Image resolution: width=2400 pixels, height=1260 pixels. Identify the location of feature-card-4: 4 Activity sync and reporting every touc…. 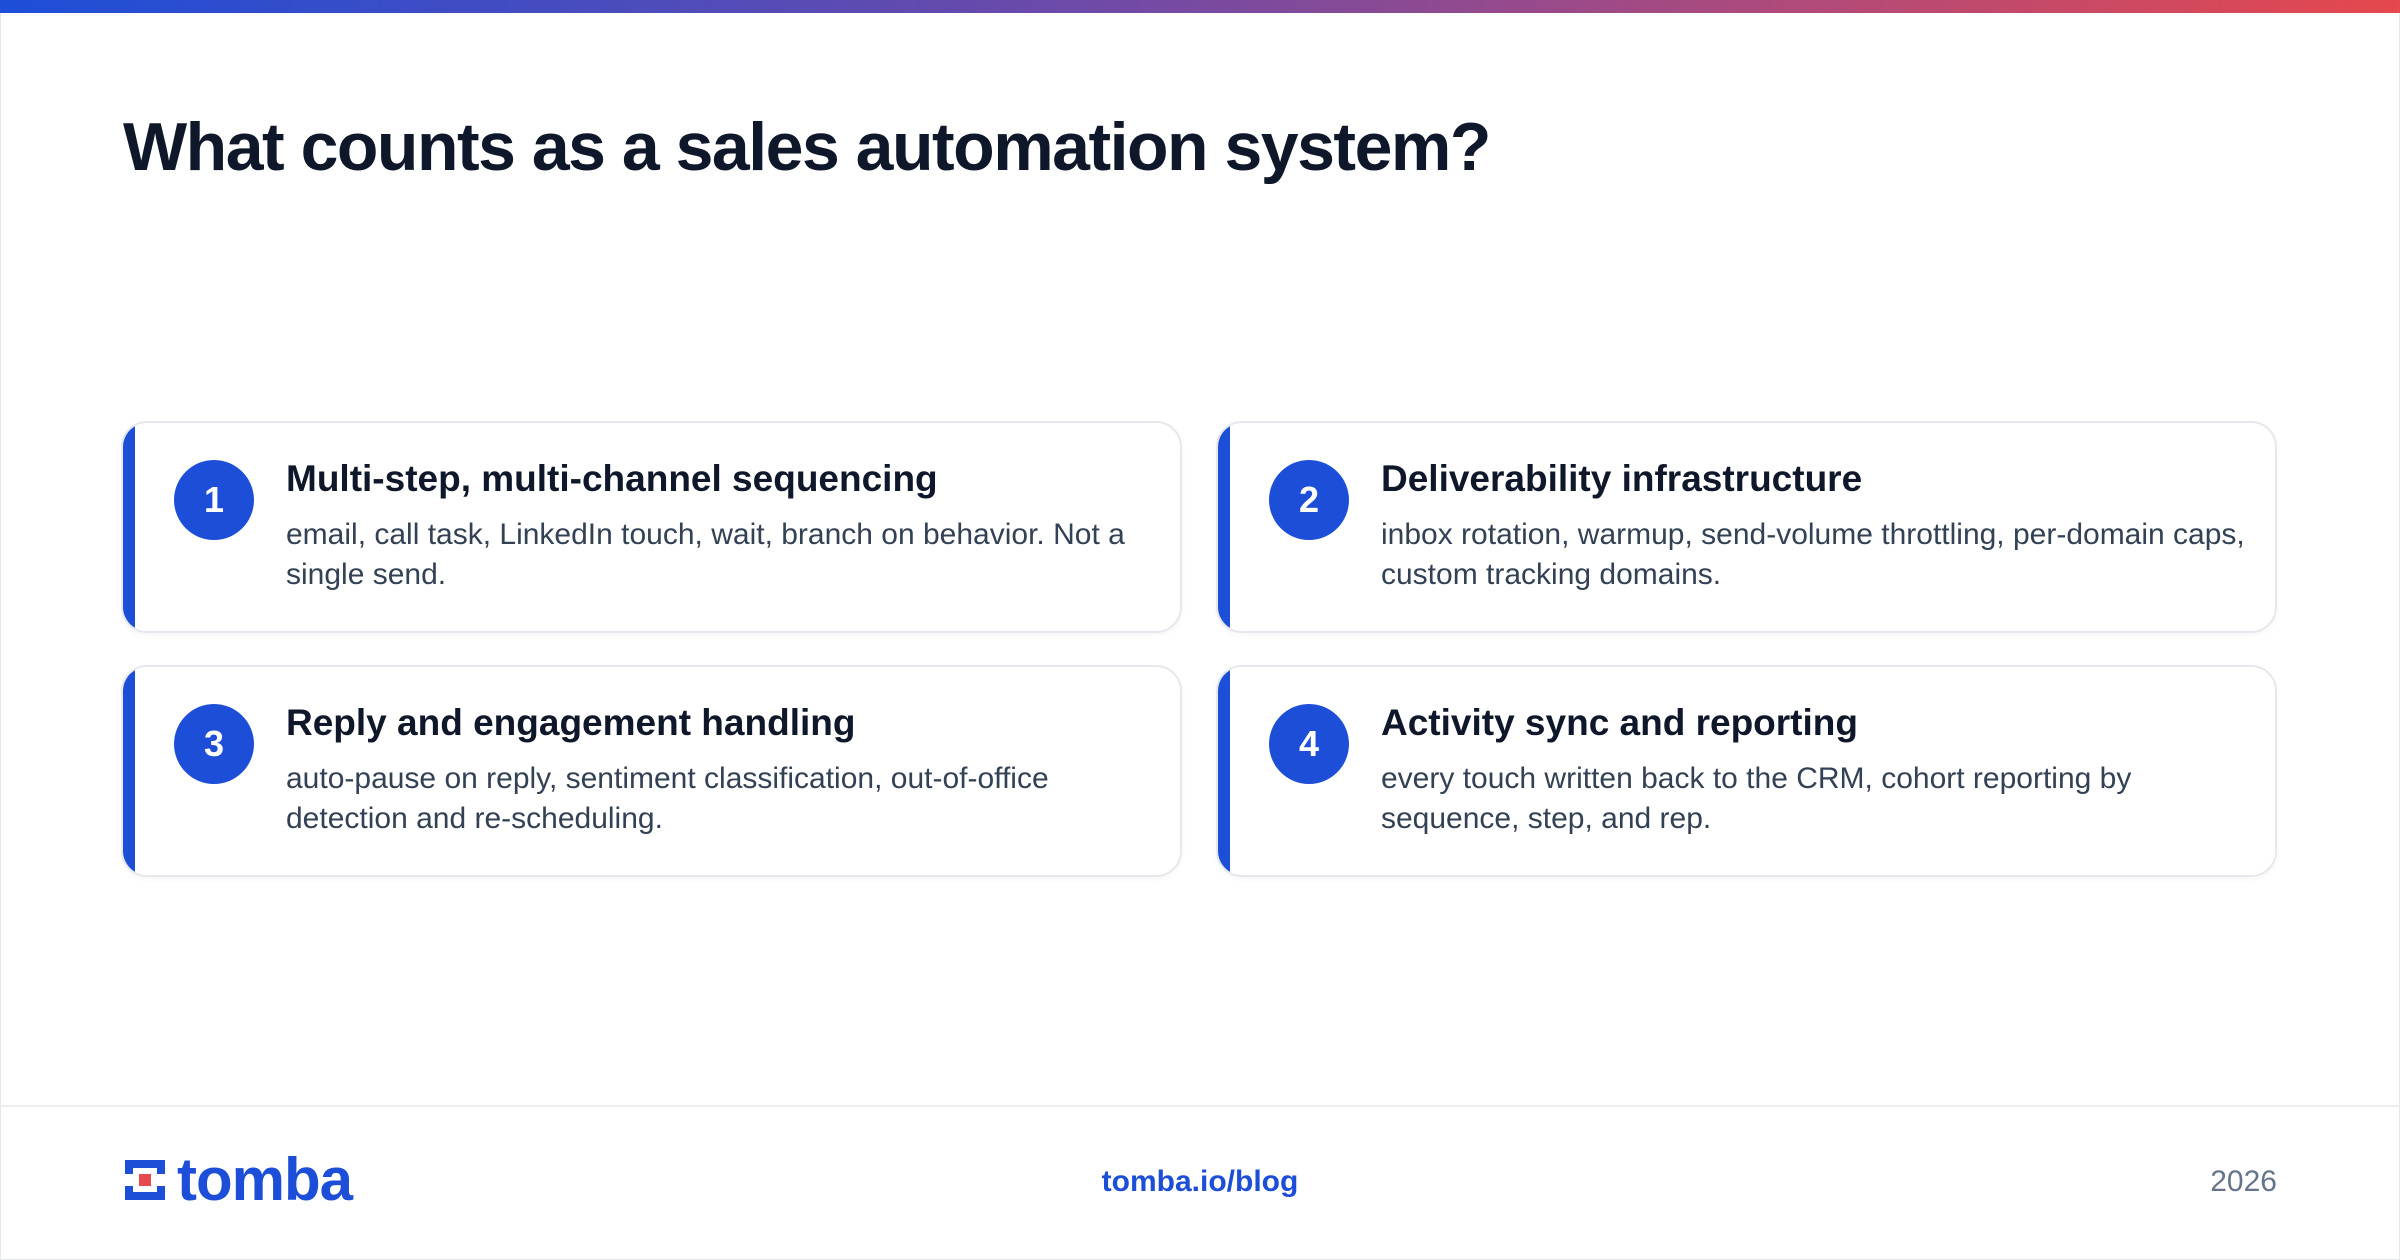
(1746, 771).